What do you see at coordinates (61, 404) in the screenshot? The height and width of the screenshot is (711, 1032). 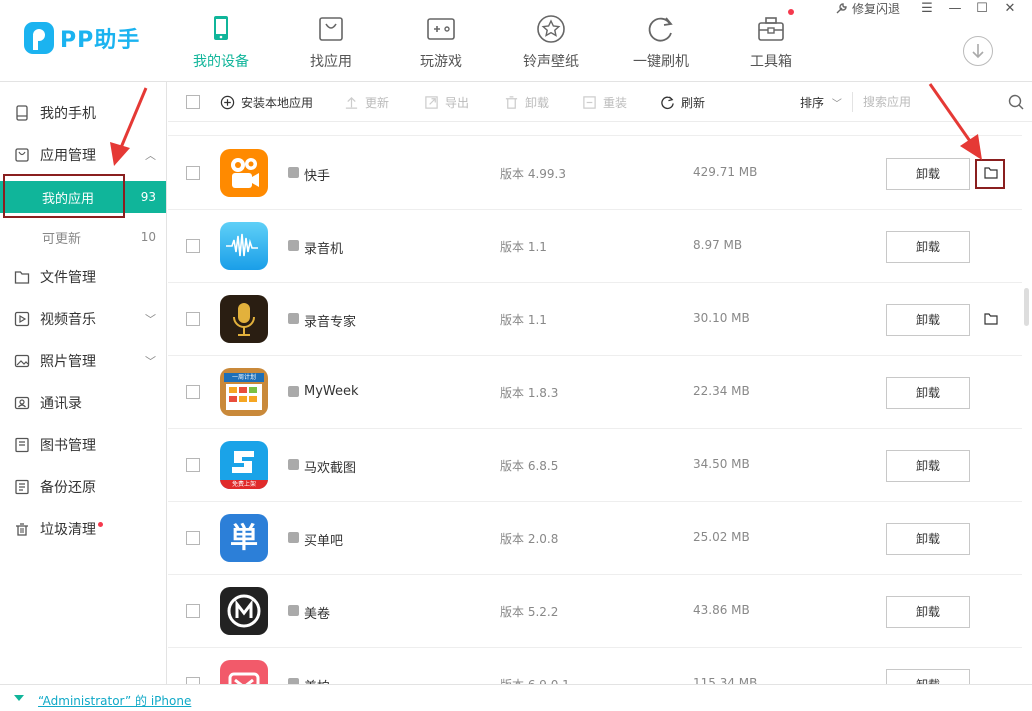 I see `sidebar-item-label: 通讯录` at bounding box center [61, 404].